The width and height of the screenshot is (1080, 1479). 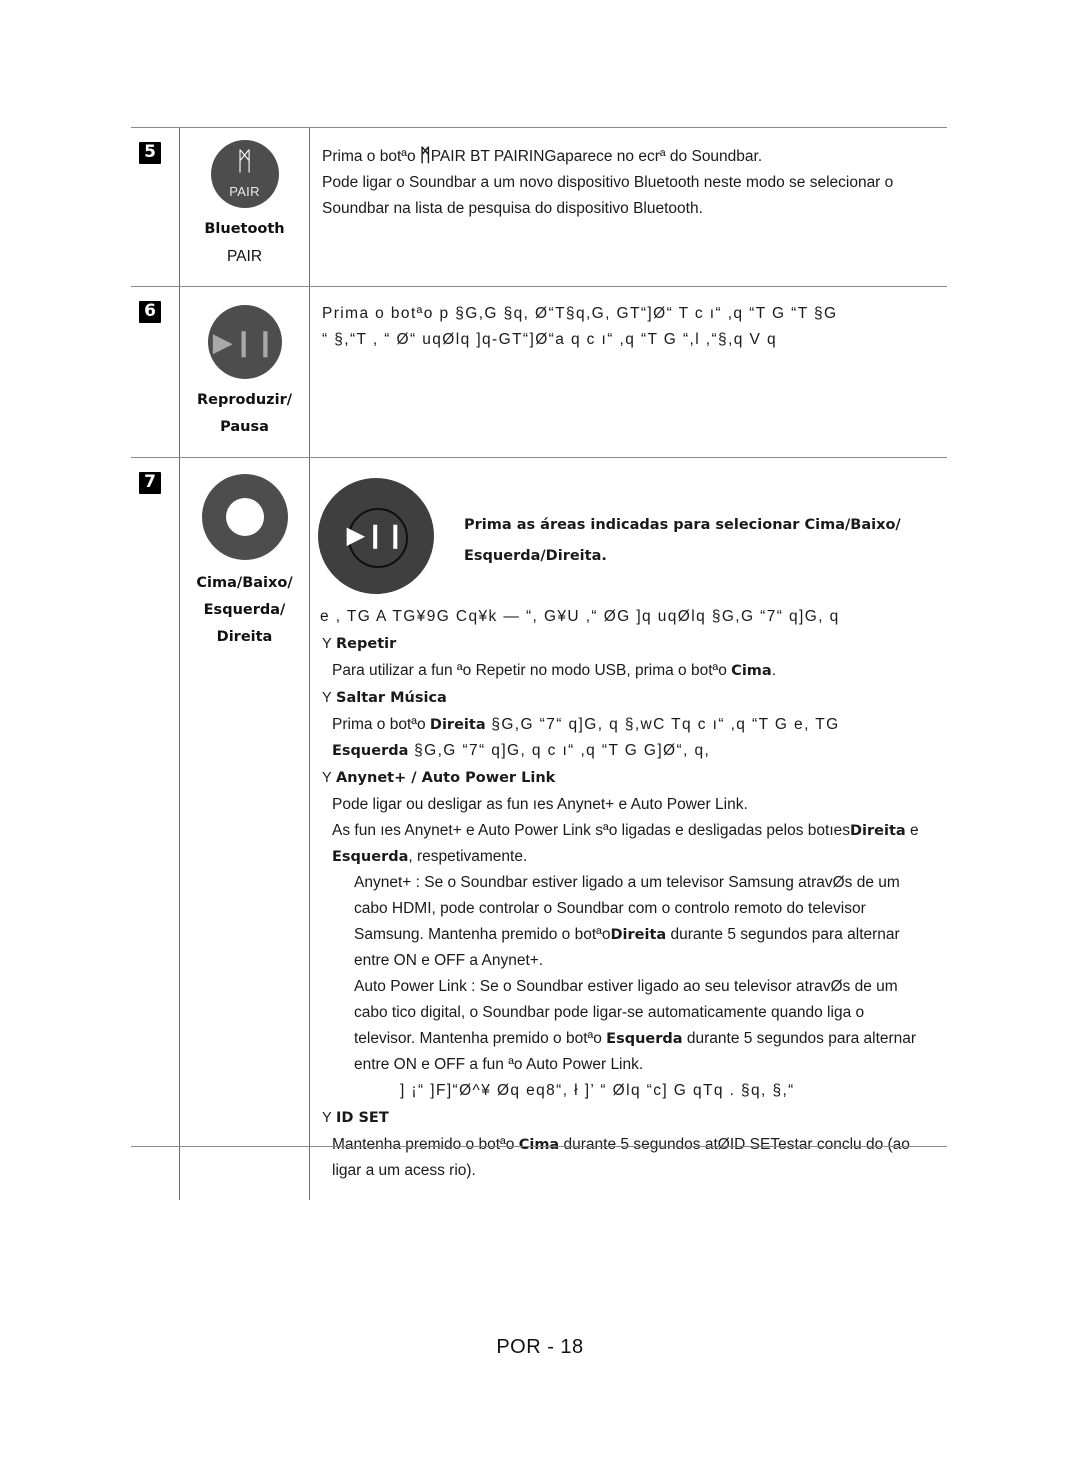 What do you see at coordinates (559, 750) in the screenshot?
I see `garbled-text-fragment: §G,G “7“ q]G, q c ı“ ,q “T G G]Ø“, q,` at bounding box center [559, 750].